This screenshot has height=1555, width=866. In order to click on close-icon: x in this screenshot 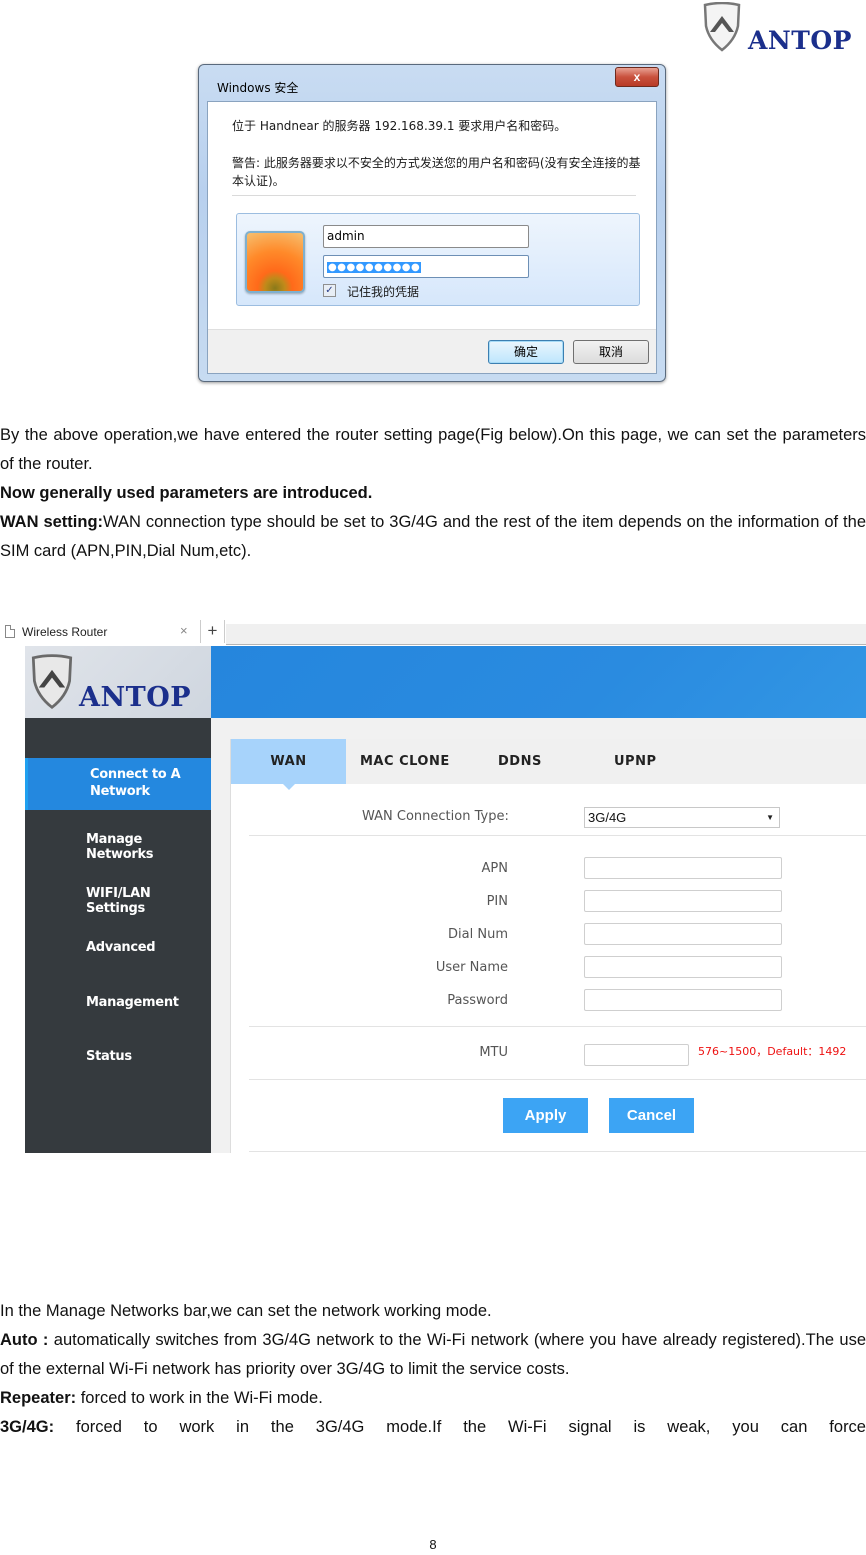, I will do `click(637, 77)`.